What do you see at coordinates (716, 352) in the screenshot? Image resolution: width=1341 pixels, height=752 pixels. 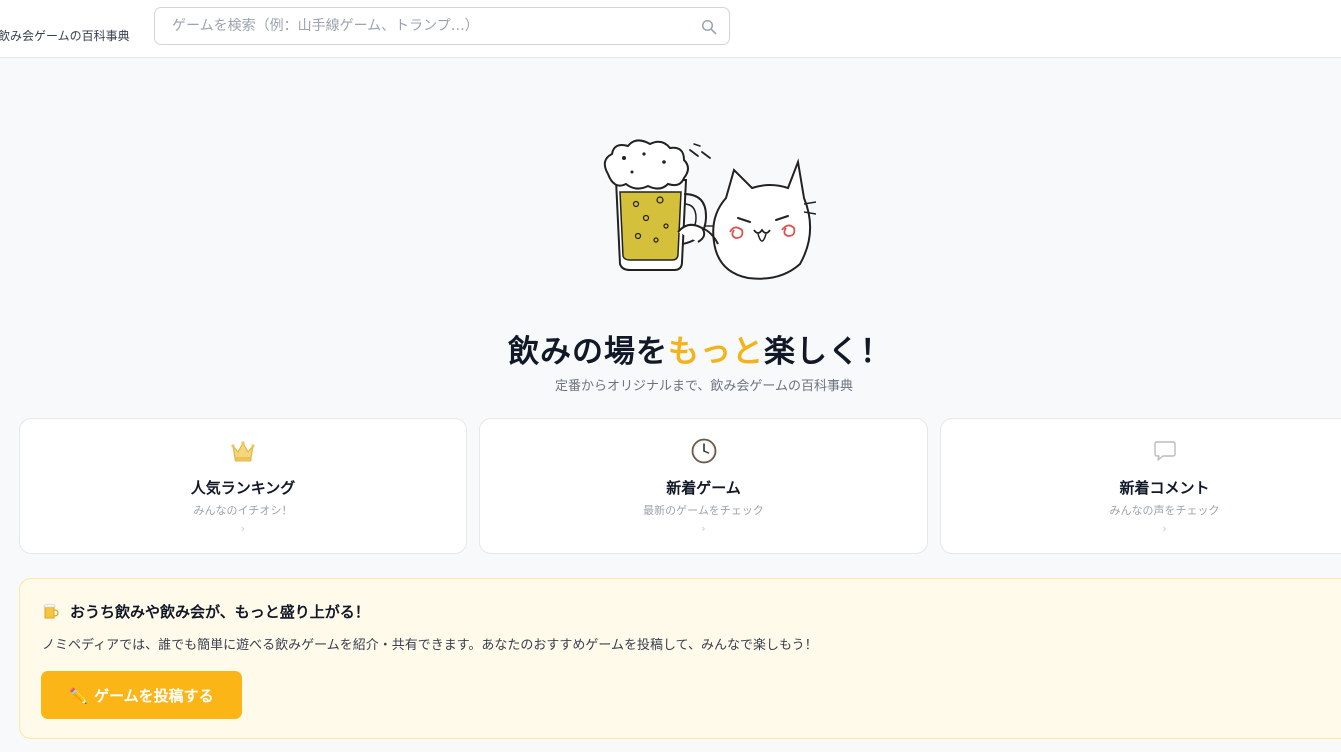 I see `hero-title-accent: もっと` at bounding box center [716, 352].